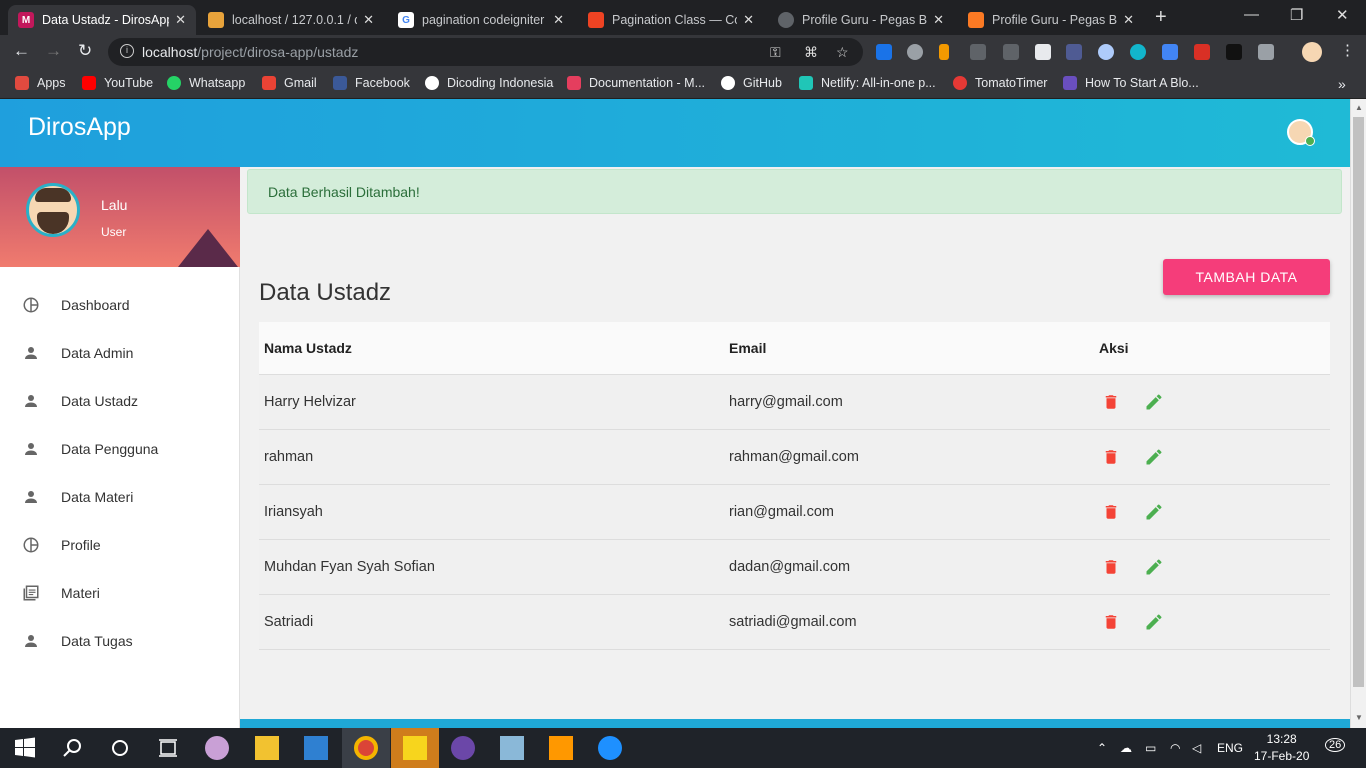  What do you see at coordinates (1359, 717) in the screenshot?
I see `scroll-down-icon: ▼` at bounding box center [1359, 717].